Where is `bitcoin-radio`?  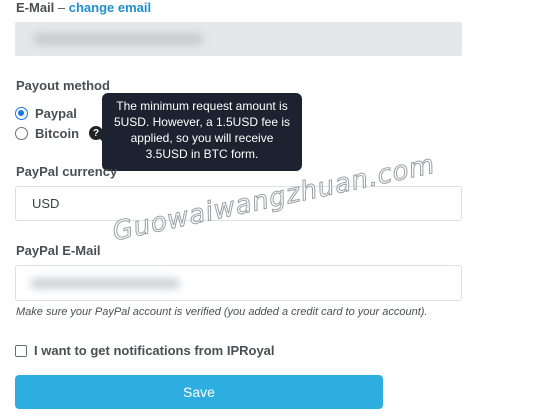
bitcoin-radio is located at coordinates (21, 133).